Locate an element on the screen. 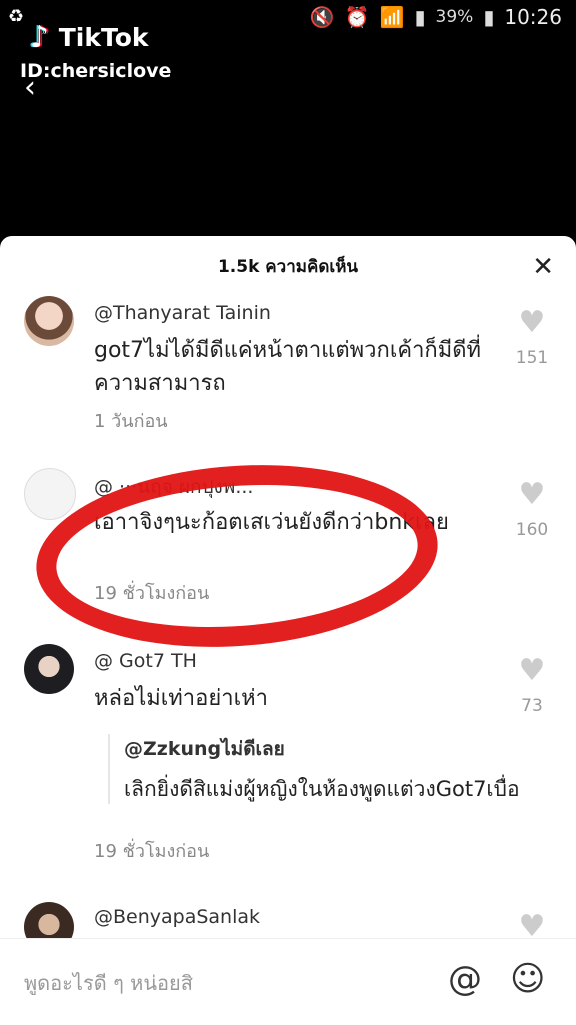 This screenshot has width=576, height=1025. comment-username: @ Got7 TH is located at coordinates (145, 661).